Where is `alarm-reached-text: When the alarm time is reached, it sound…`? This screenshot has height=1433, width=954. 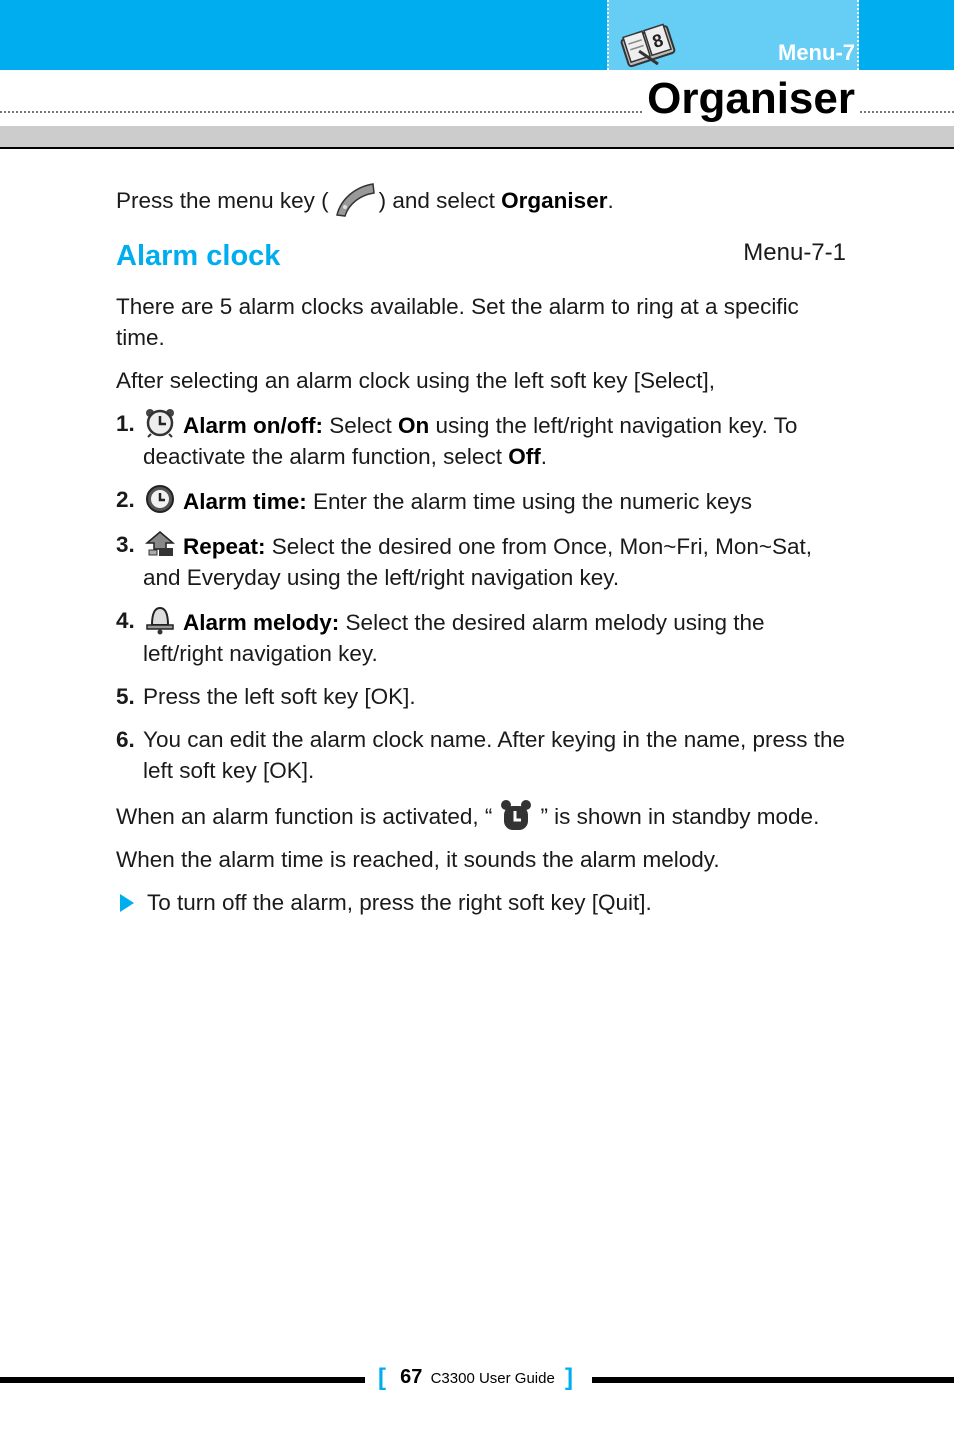 alarm-reached-text: When the alarm time is reached, it sound… is located at coordinates (418, 860).